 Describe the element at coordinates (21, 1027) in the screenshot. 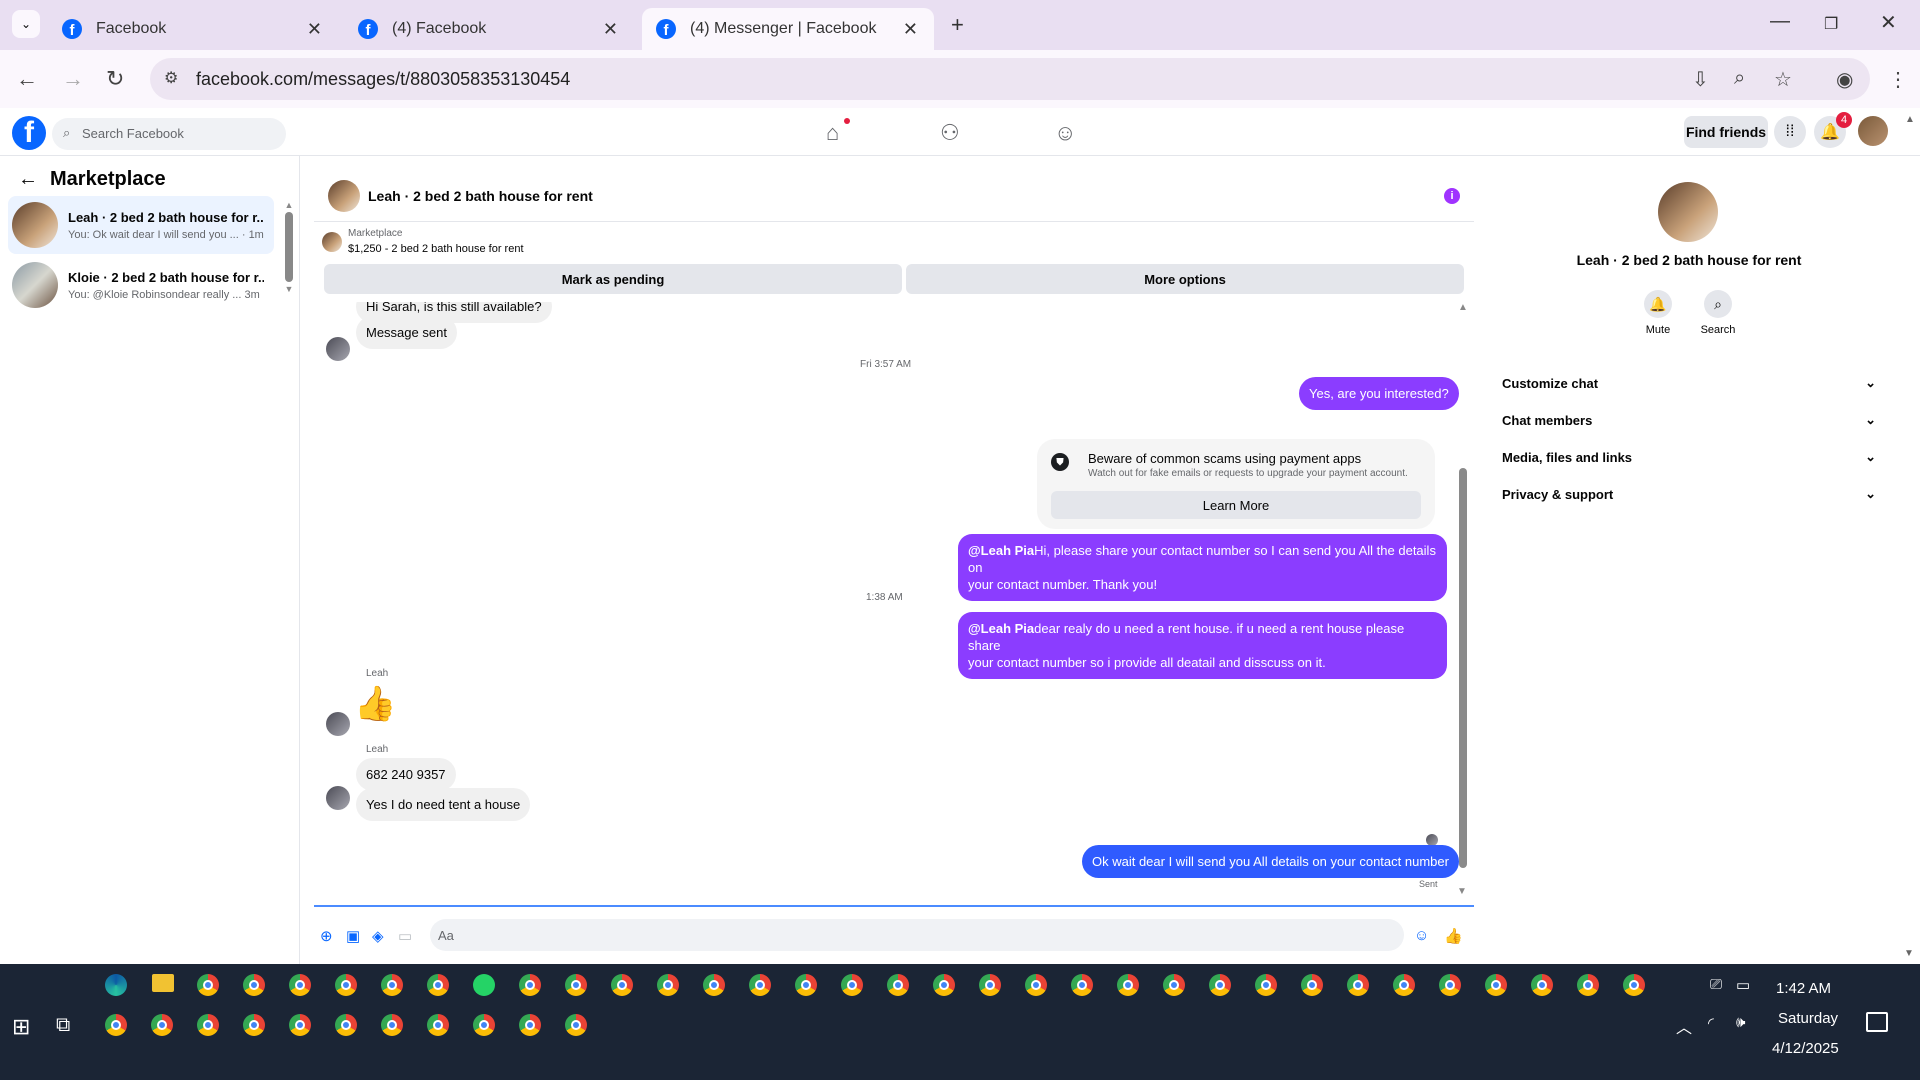

I see `windows-start-icon: ⊞` at that location.